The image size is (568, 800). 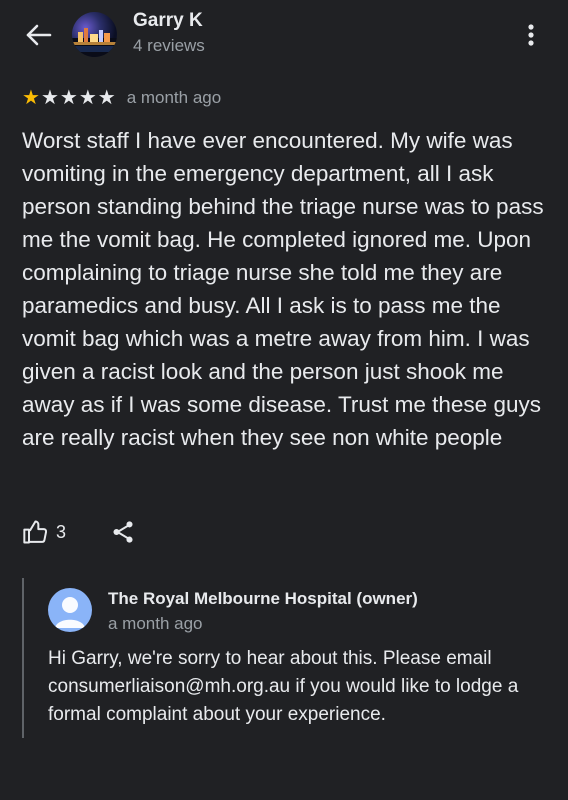 I want to click on arrow-back-icon, so click(x=39, y=35).